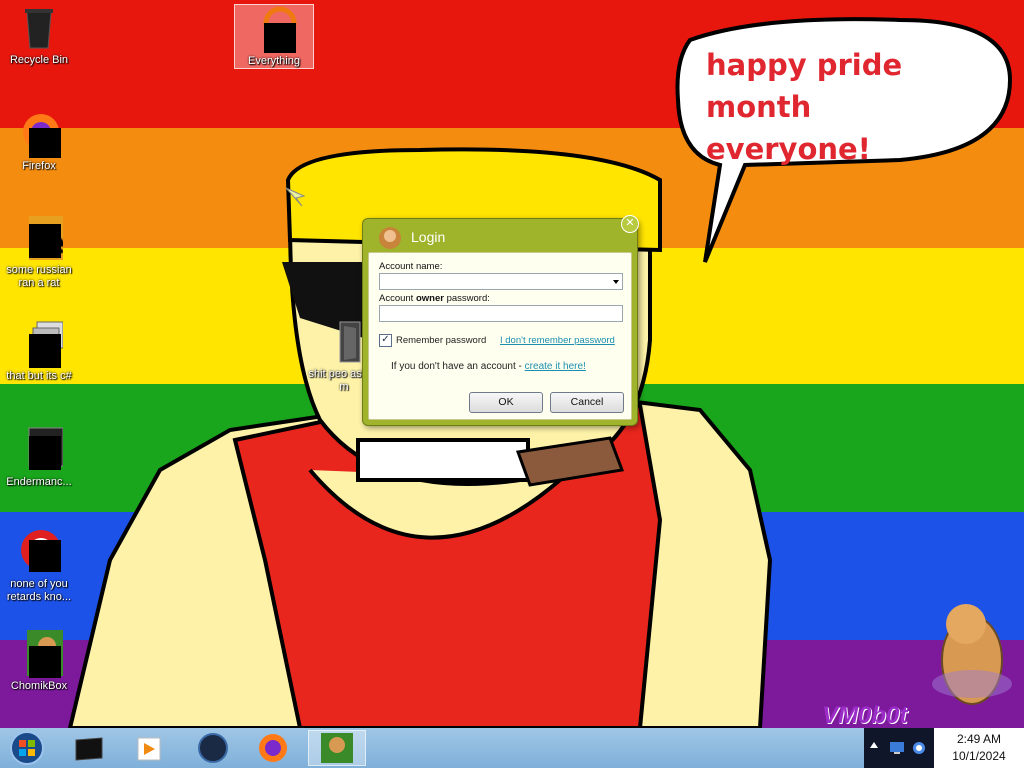  I want to click on taskbar-terminal, so click(89, 748).